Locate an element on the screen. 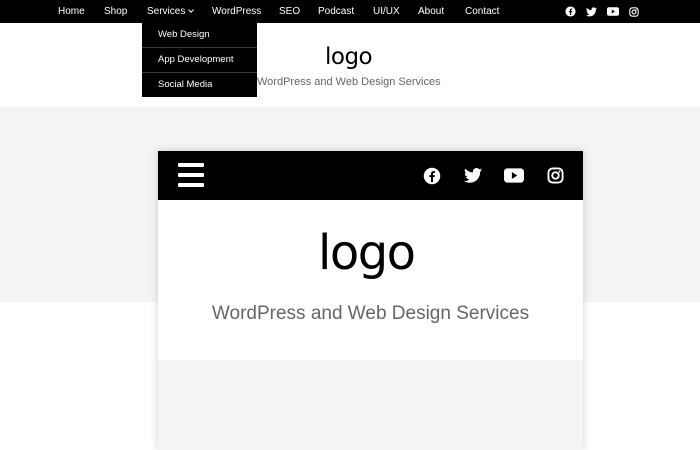 The image size is (700, 450). nav-item-services-label: Services is located at coordinates (166, 11).